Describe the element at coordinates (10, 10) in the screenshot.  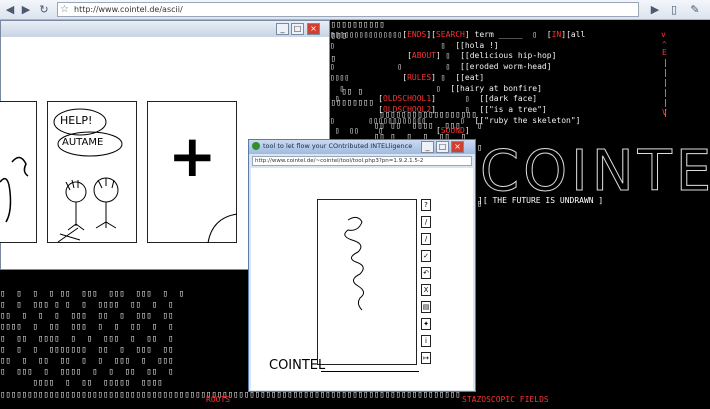
I see `back-icon: ◀` at that location.